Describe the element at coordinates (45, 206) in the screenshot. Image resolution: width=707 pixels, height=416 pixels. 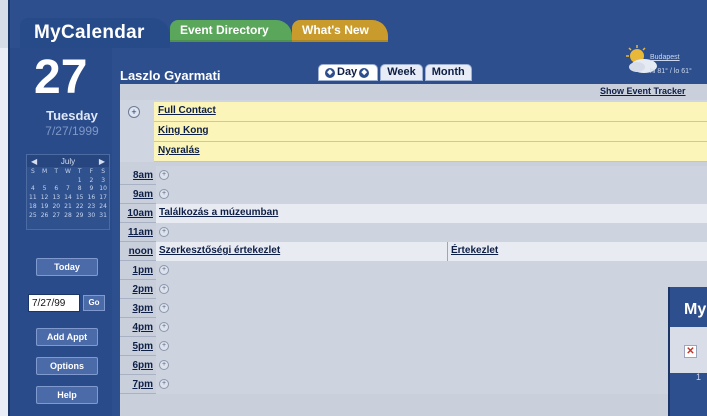
I see `mini-day: 19` at that location.